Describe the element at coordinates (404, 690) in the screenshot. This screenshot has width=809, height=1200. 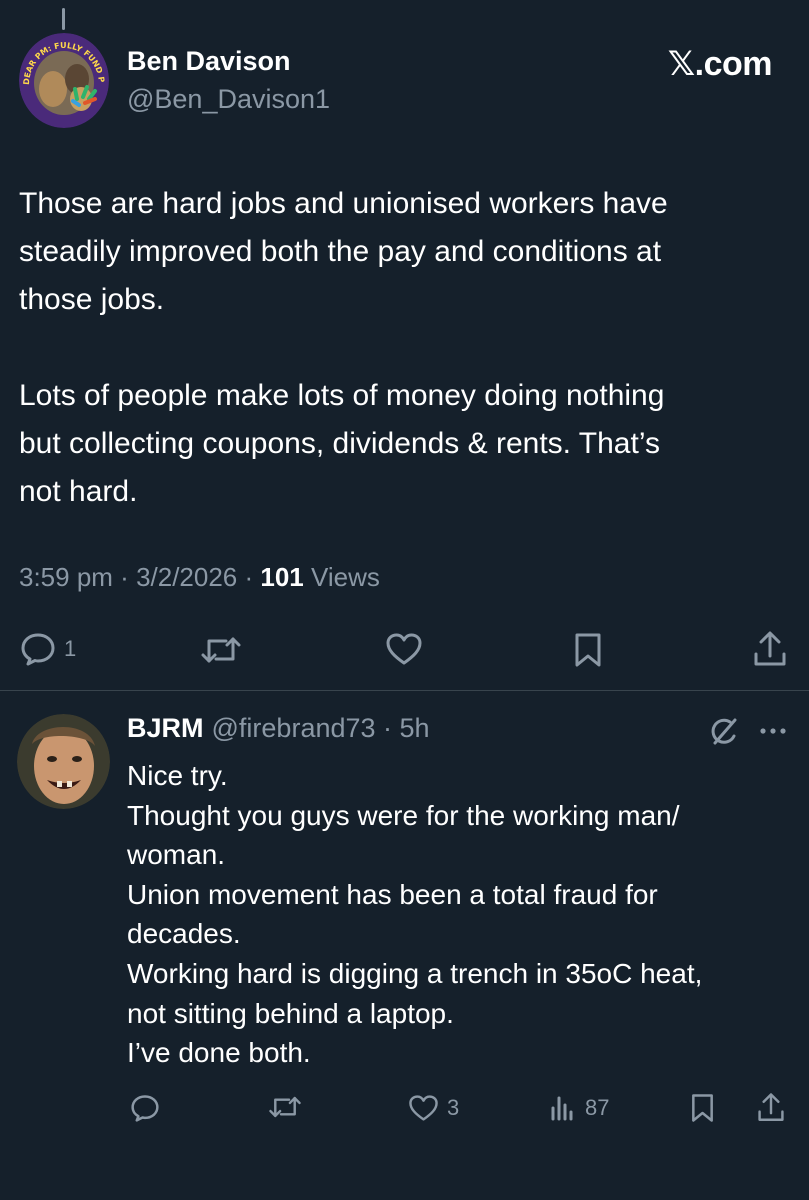
I see `divider` at that location.